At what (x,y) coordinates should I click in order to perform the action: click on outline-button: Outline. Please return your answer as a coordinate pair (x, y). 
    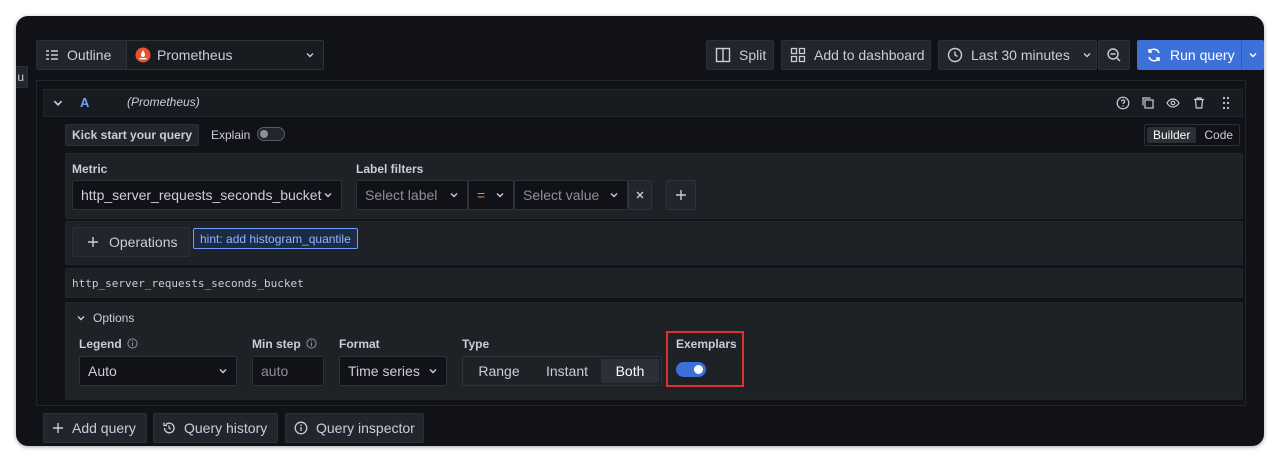
    Looking at the image, I should click on (85, 55).